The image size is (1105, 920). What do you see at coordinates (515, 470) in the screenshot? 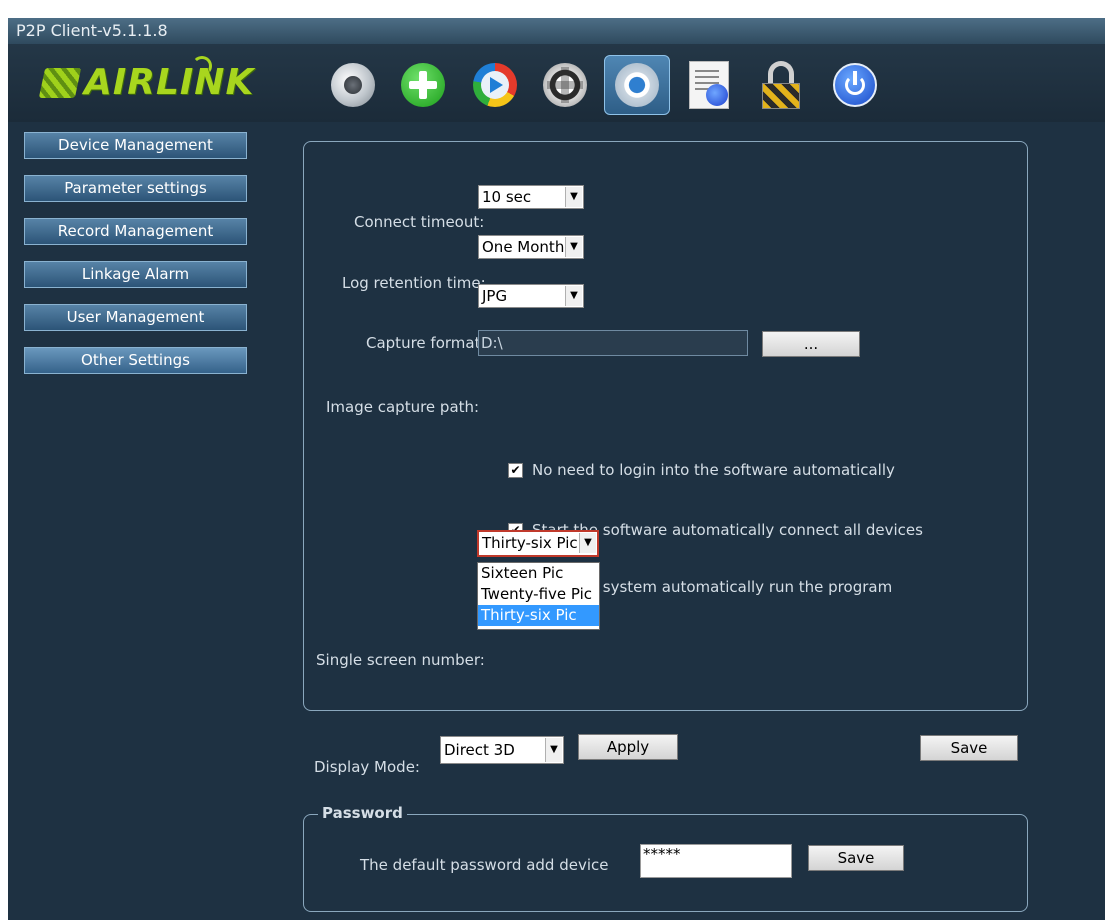
I see `checkbox-no-auto-login: ✔` at bounding box center [515, 470].